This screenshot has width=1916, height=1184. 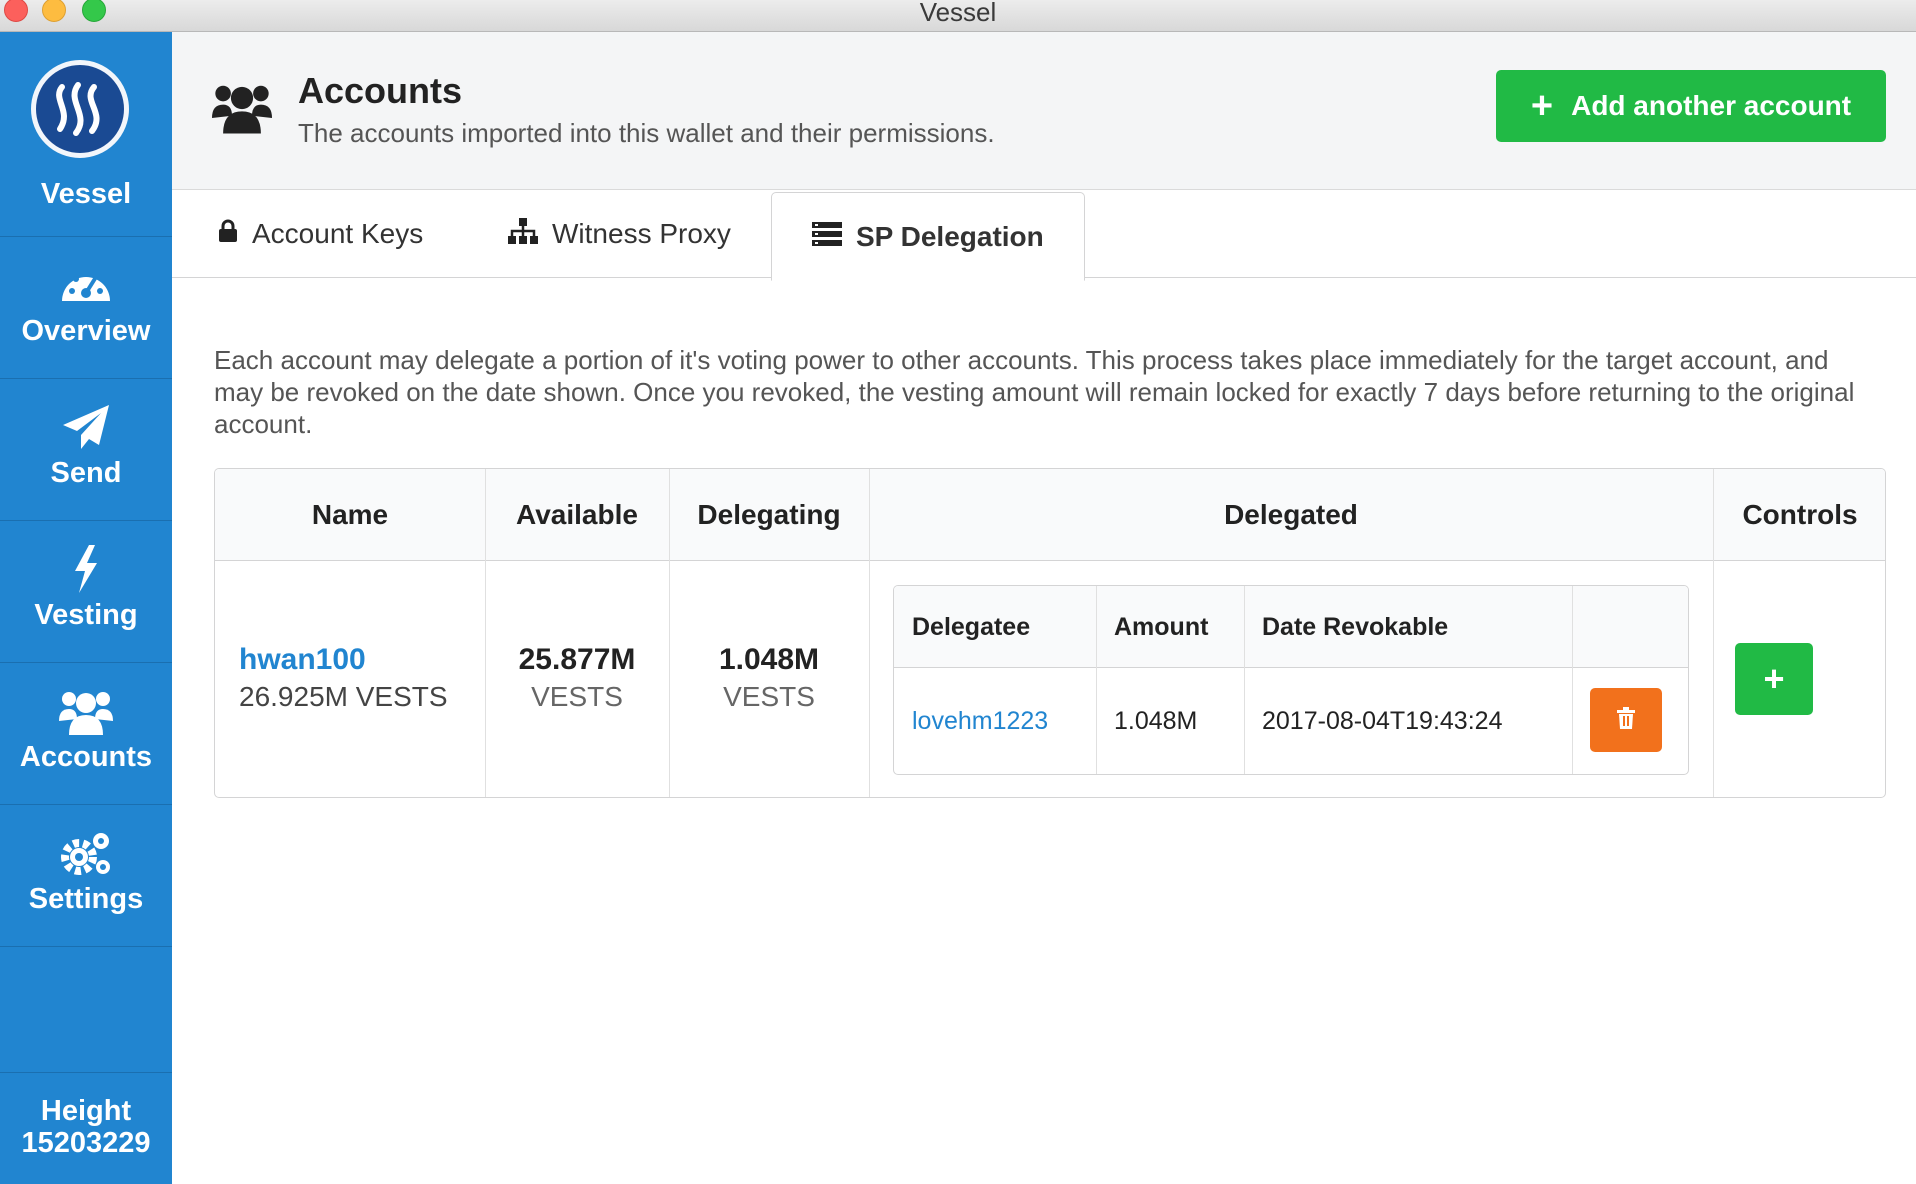 I want to click on add-delegation-button: +, so click(x=1774, y=679).